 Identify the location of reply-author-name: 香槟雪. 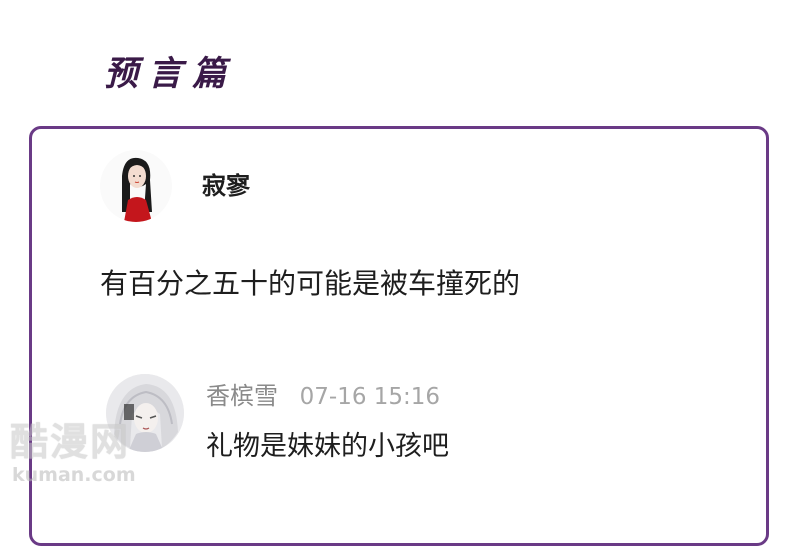
(242, 396).